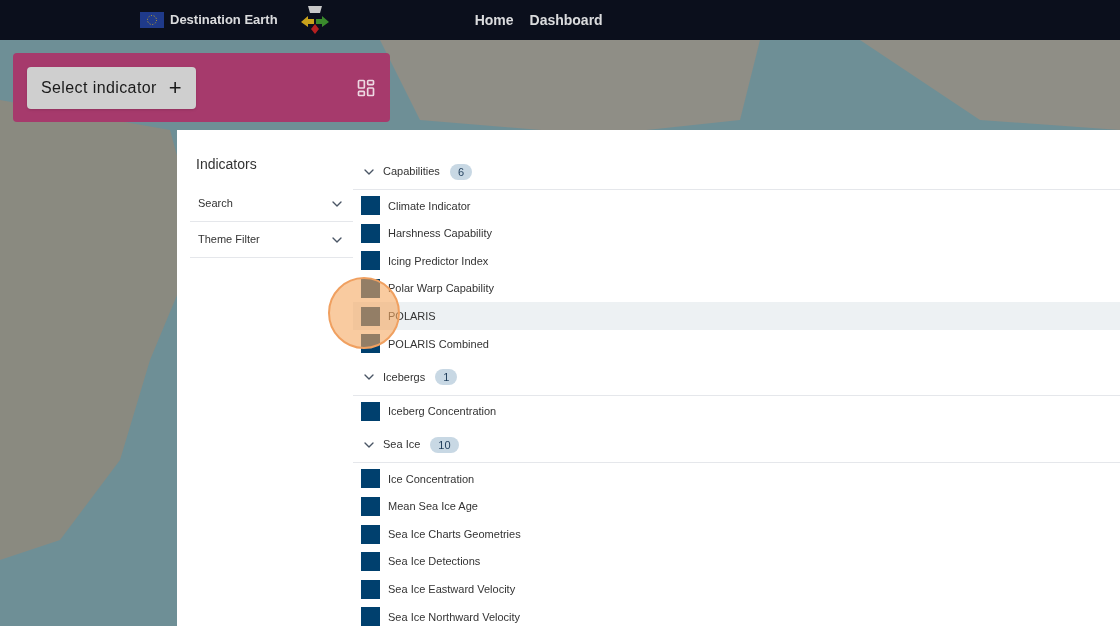 The width and height of the screenshot is (1120, 626). Describe the element at coordinates (112, 87) in the screenshot. I see `select-indicator-button: Select indicator +` at that location.